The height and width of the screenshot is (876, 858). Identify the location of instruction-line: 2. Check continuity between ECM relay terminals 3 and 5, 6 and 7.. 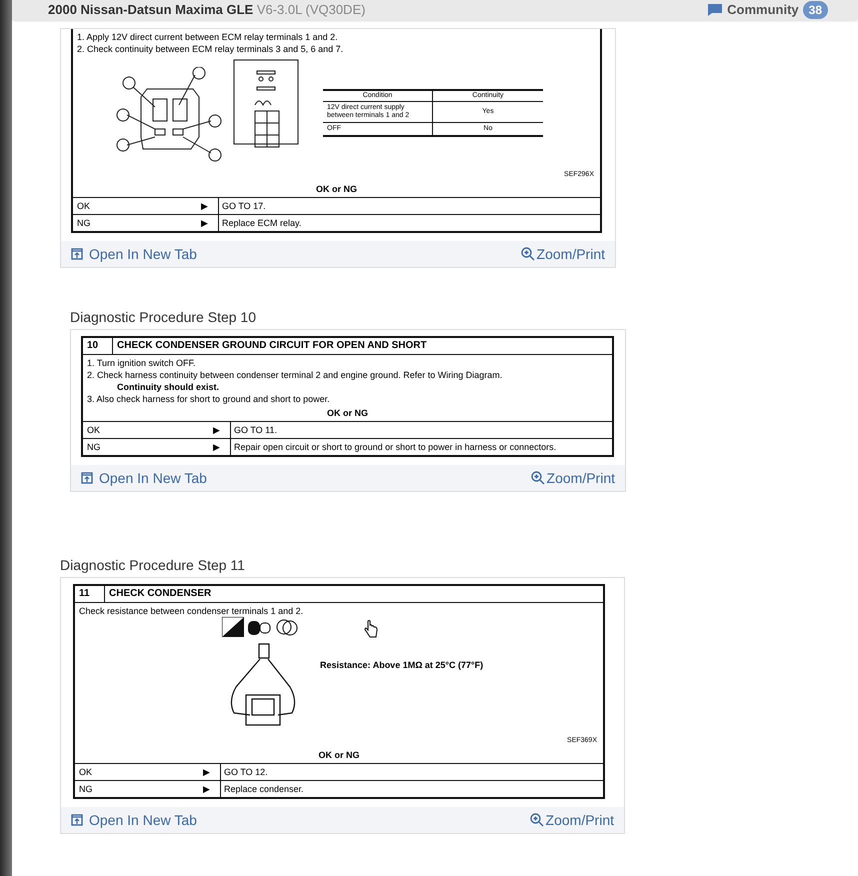
(210, 49).